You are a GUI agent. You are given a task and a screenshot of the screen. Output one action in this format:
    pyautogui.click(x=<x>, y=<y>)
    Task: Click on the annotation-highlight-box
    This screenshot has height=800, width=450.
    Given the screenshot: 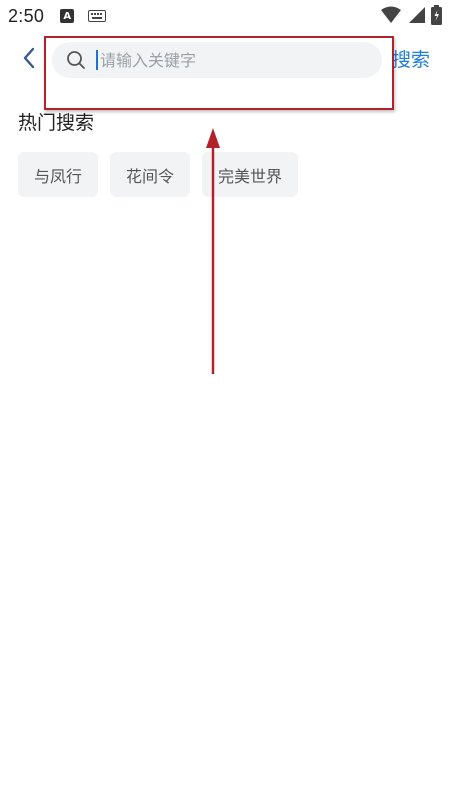 What is the action you would take?
    pyautogui.click(x=219, y=73)
    